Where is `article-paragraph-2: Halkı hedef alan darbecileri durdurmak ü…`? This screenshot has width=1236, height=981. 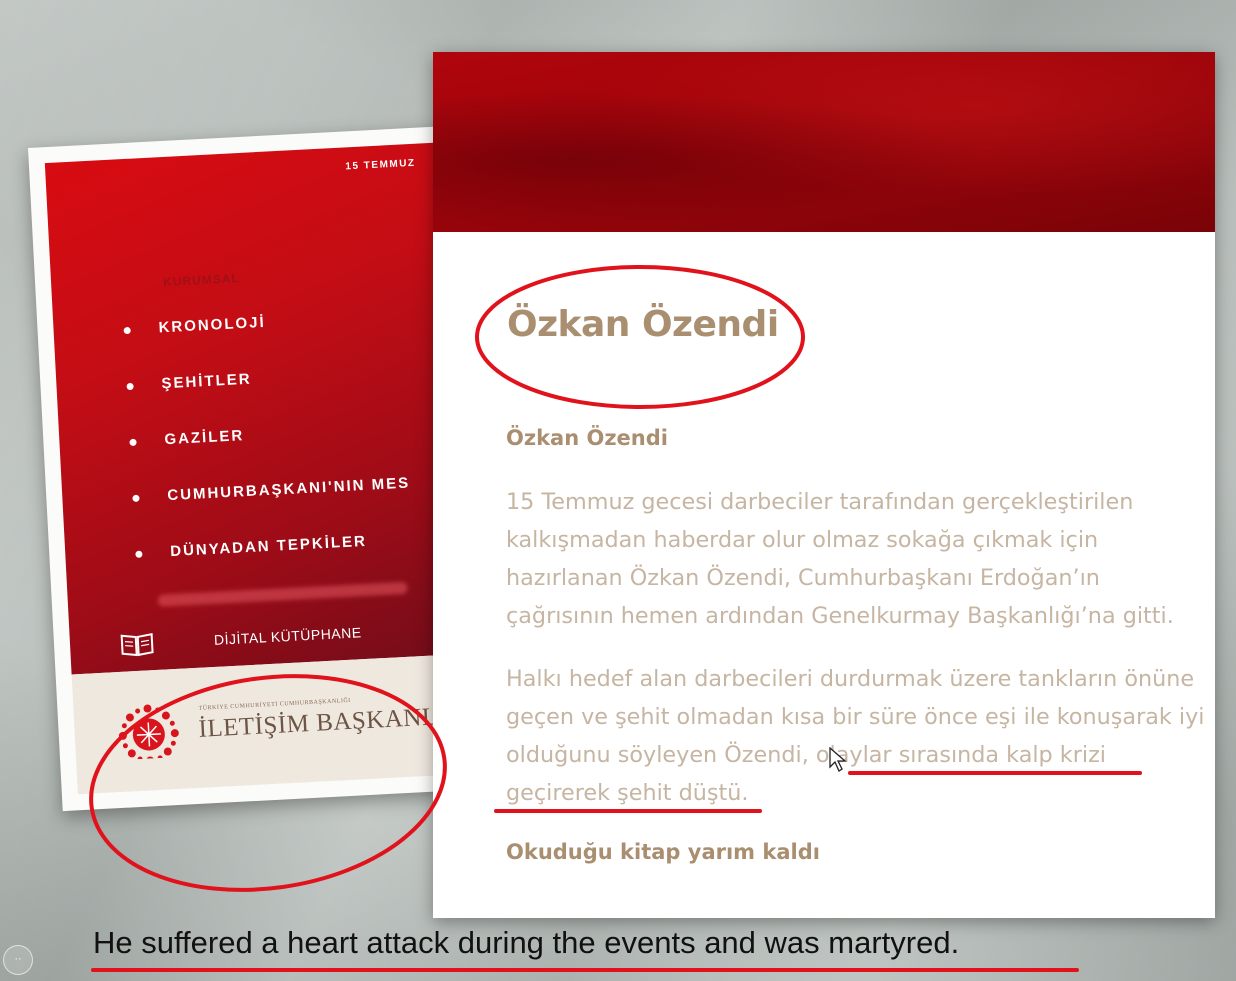
article-paragraph-2: Halkı hedef alan darbecileri durdurmak ü… is located at coordinates (855, 736).